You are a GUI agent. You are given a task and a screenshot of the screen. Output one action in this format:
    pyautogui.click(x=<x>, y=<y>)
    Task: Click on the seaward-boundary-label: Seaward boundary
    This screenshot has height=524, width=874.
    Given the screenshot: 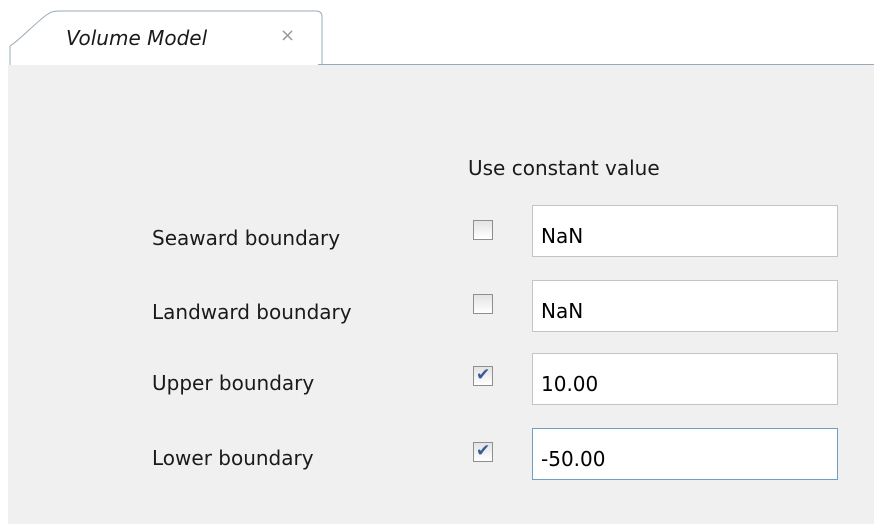 What is the action you would take?
    pyautogui.click(x=246, y=238)
    